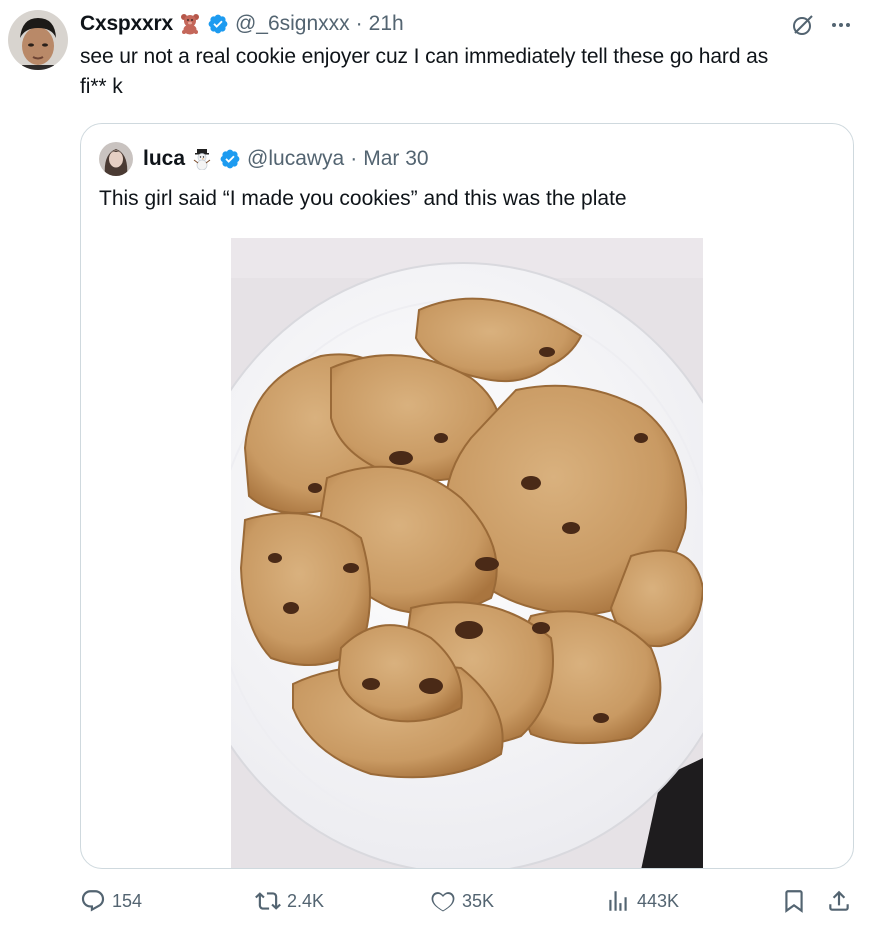 The height and width of the screenshot is (928, 872). Describe the element at coordinates (306, 900) in the screenshot. I see `repost-count: 2.4K` at that location.